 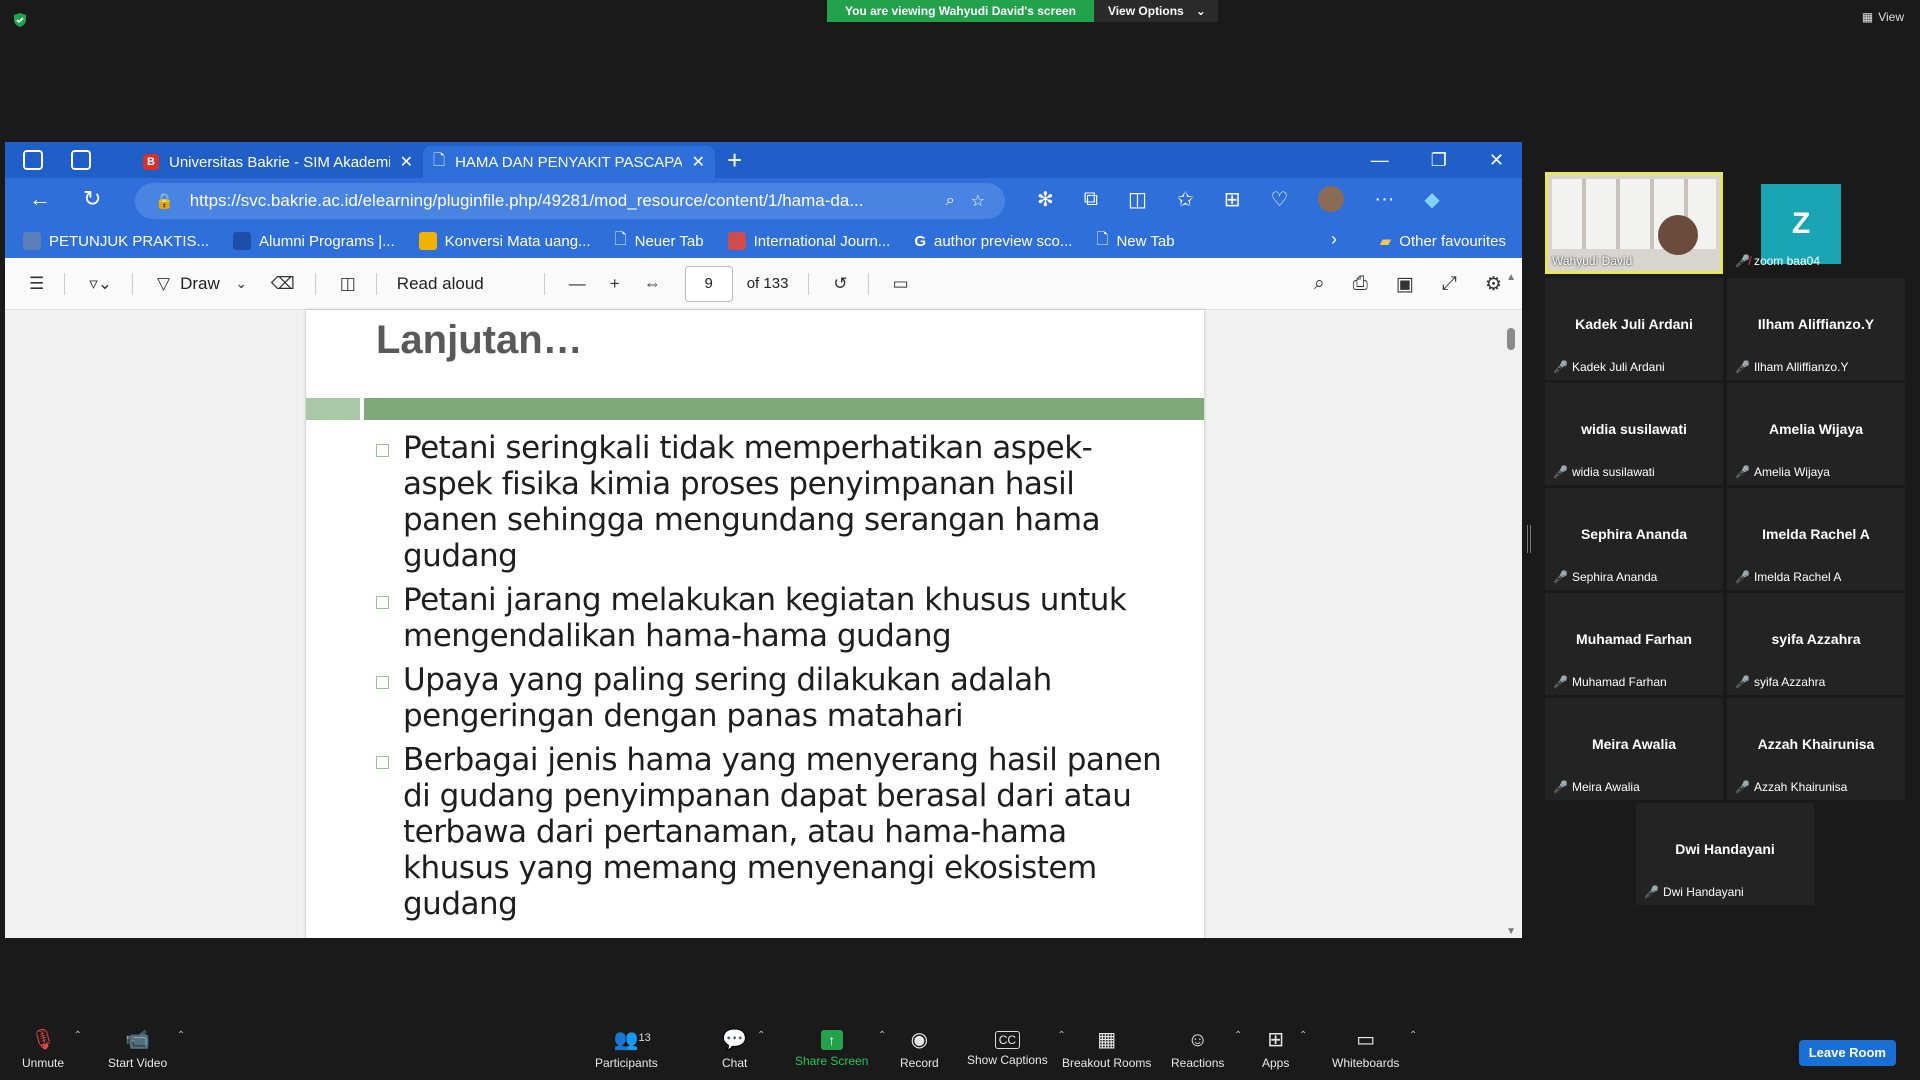 What do you see at coordinates (440, 284) in the screenshot?
I see `read-aloud-button: Read aloud` at bounding box center [440, 284].